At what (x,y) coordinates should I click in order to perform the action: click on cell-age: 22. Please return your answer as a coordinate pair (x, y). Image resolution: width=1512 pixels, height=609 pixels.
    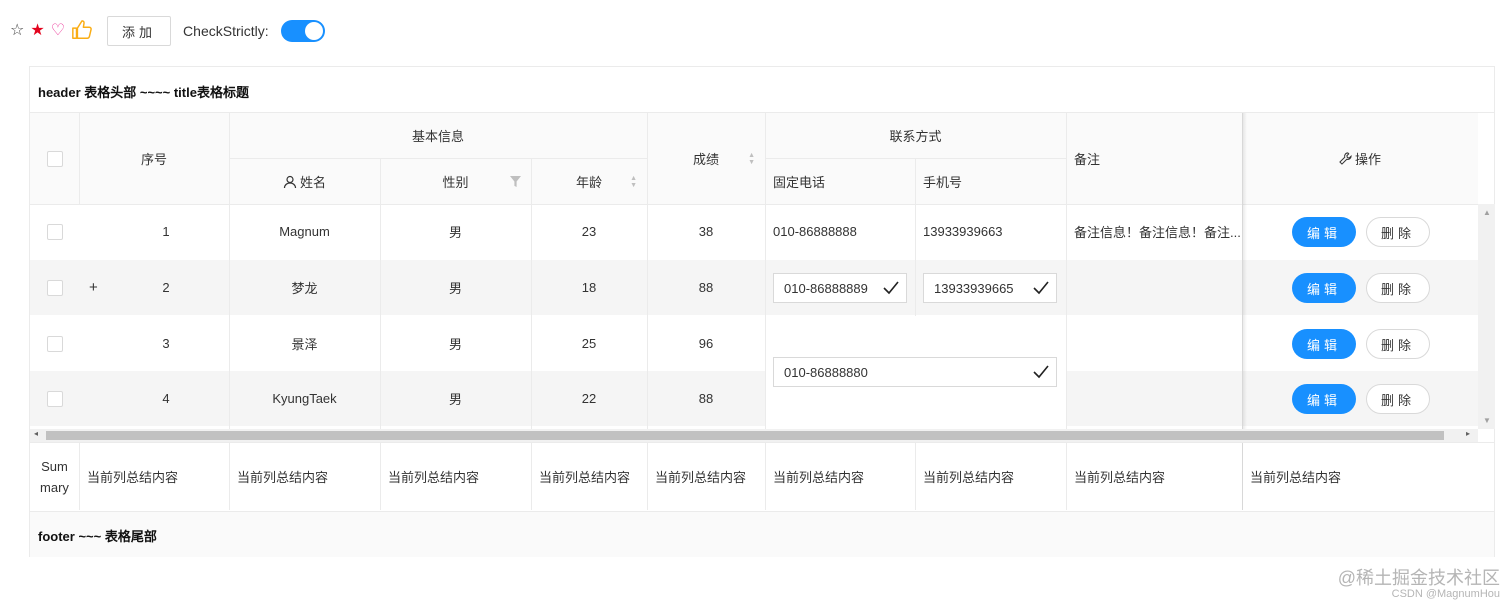
    Looking at the image, I should click on (589, 398).